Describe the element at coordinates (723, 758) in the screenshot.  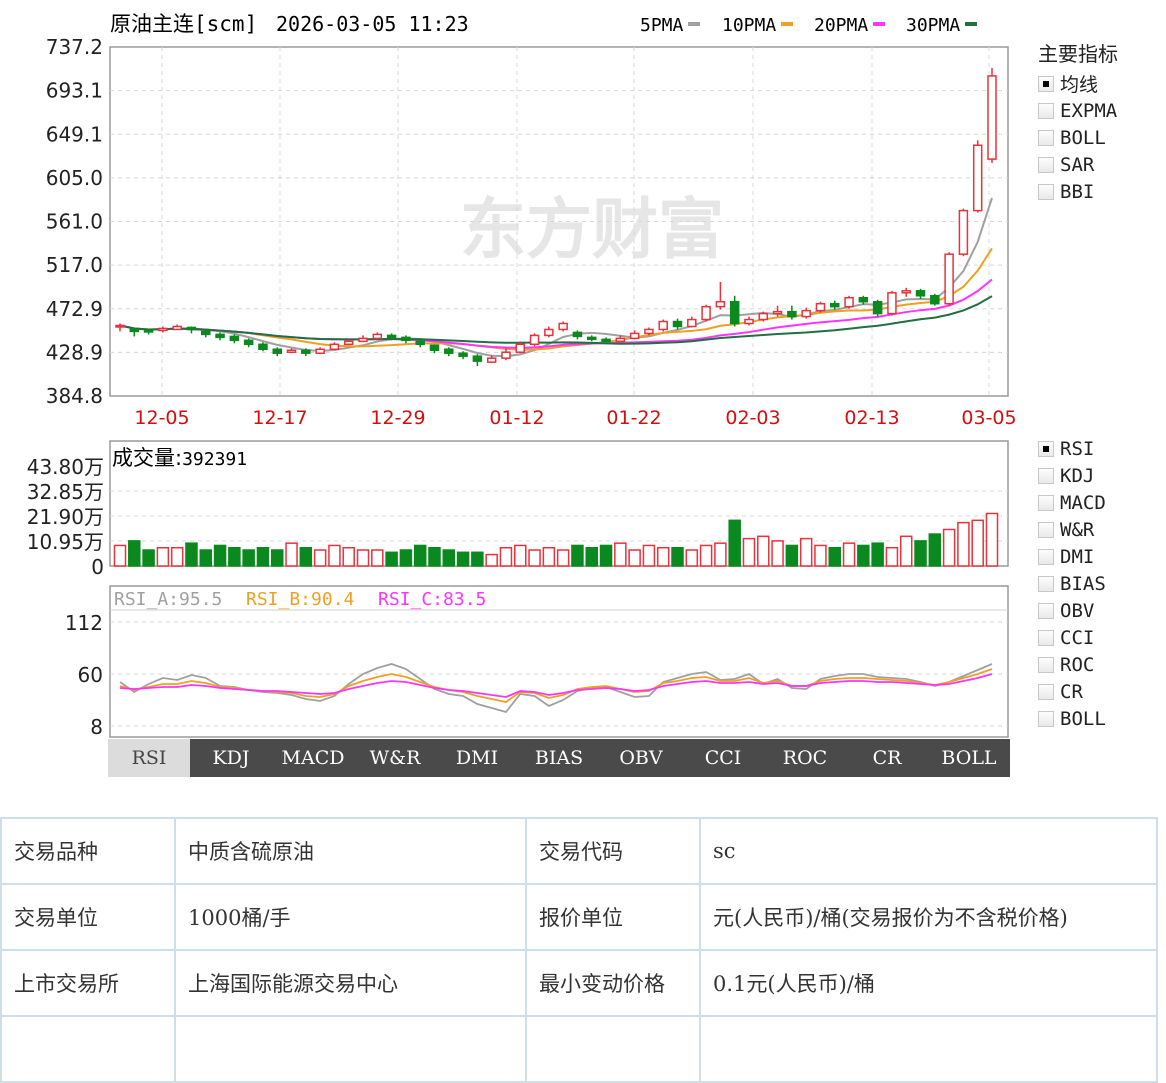
I see `tab-cci: CCI` at that location.